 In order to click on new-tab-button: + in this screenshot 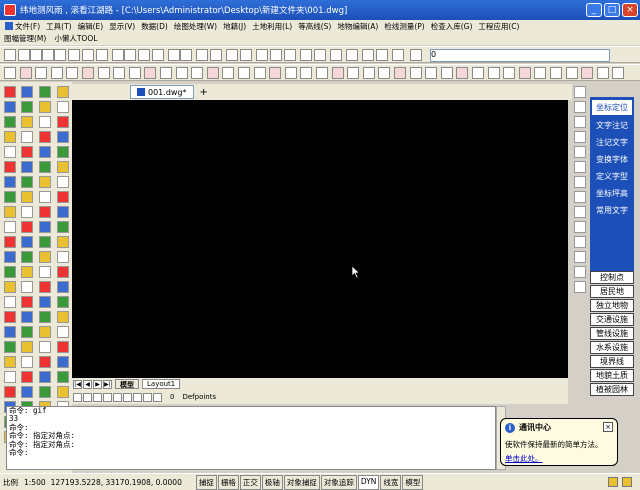, I will do `click(204, 92)`.